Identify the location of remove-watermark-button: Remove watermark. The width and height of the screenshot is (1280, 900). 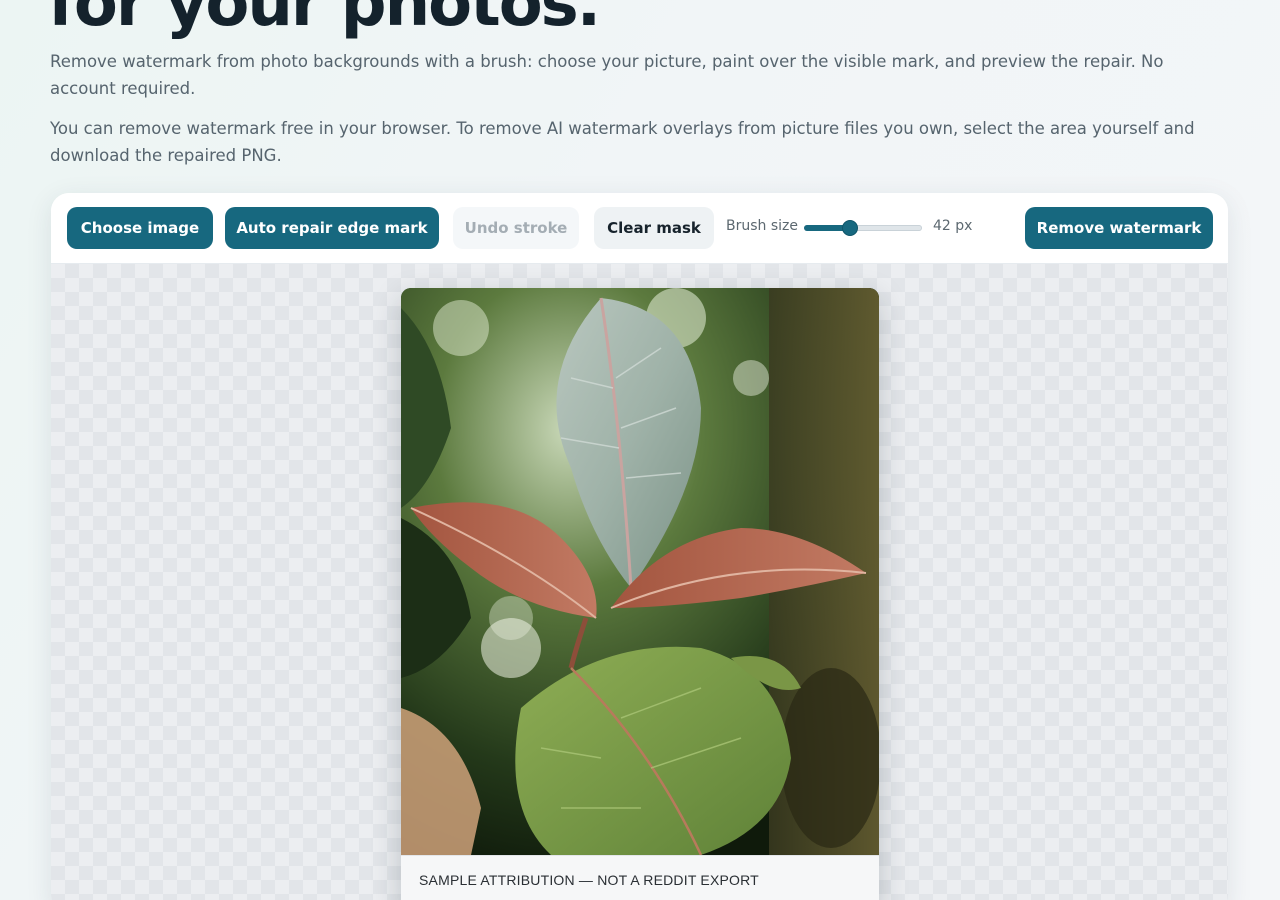
(1119, 228).